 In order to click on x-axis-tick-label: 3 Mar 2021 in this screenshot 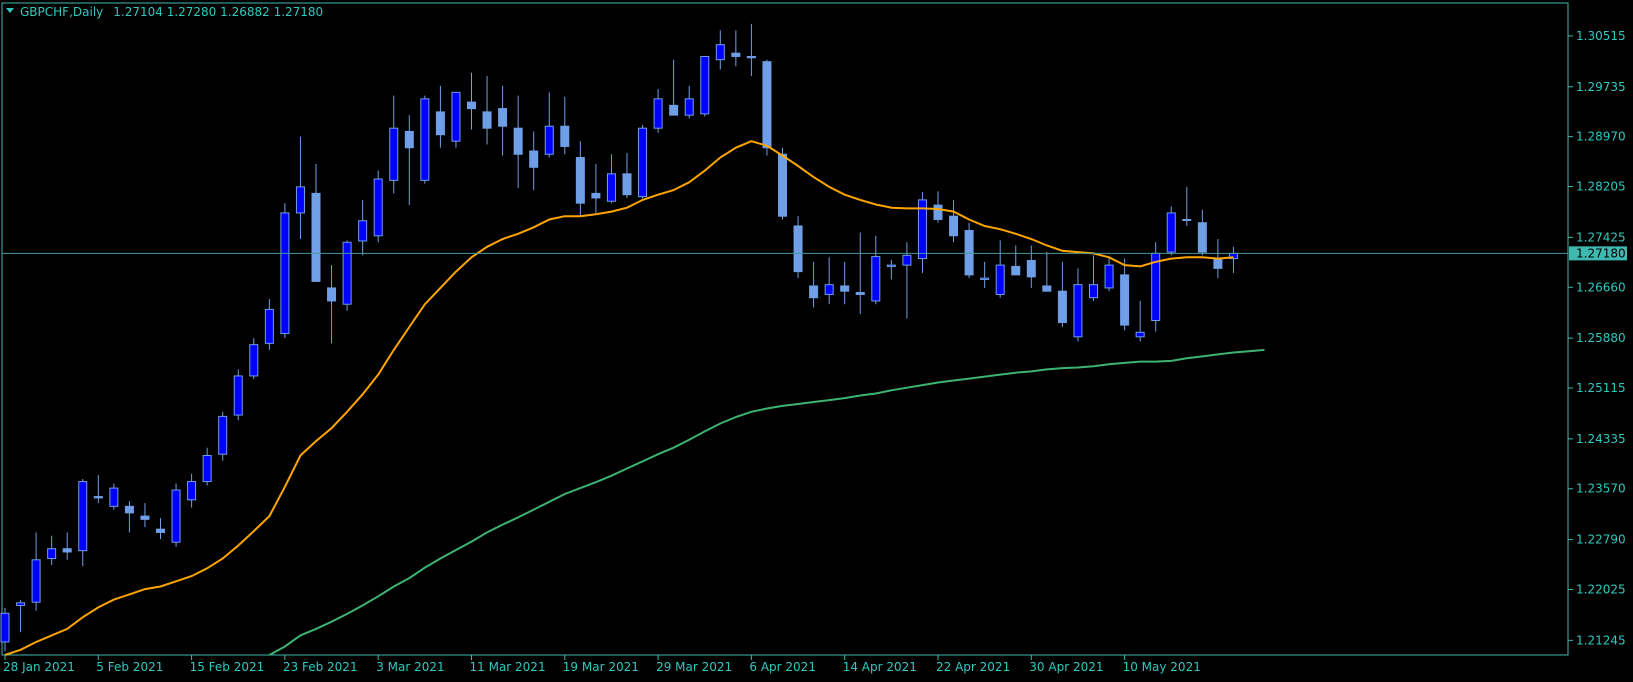, I will do `click(410, 667)`.